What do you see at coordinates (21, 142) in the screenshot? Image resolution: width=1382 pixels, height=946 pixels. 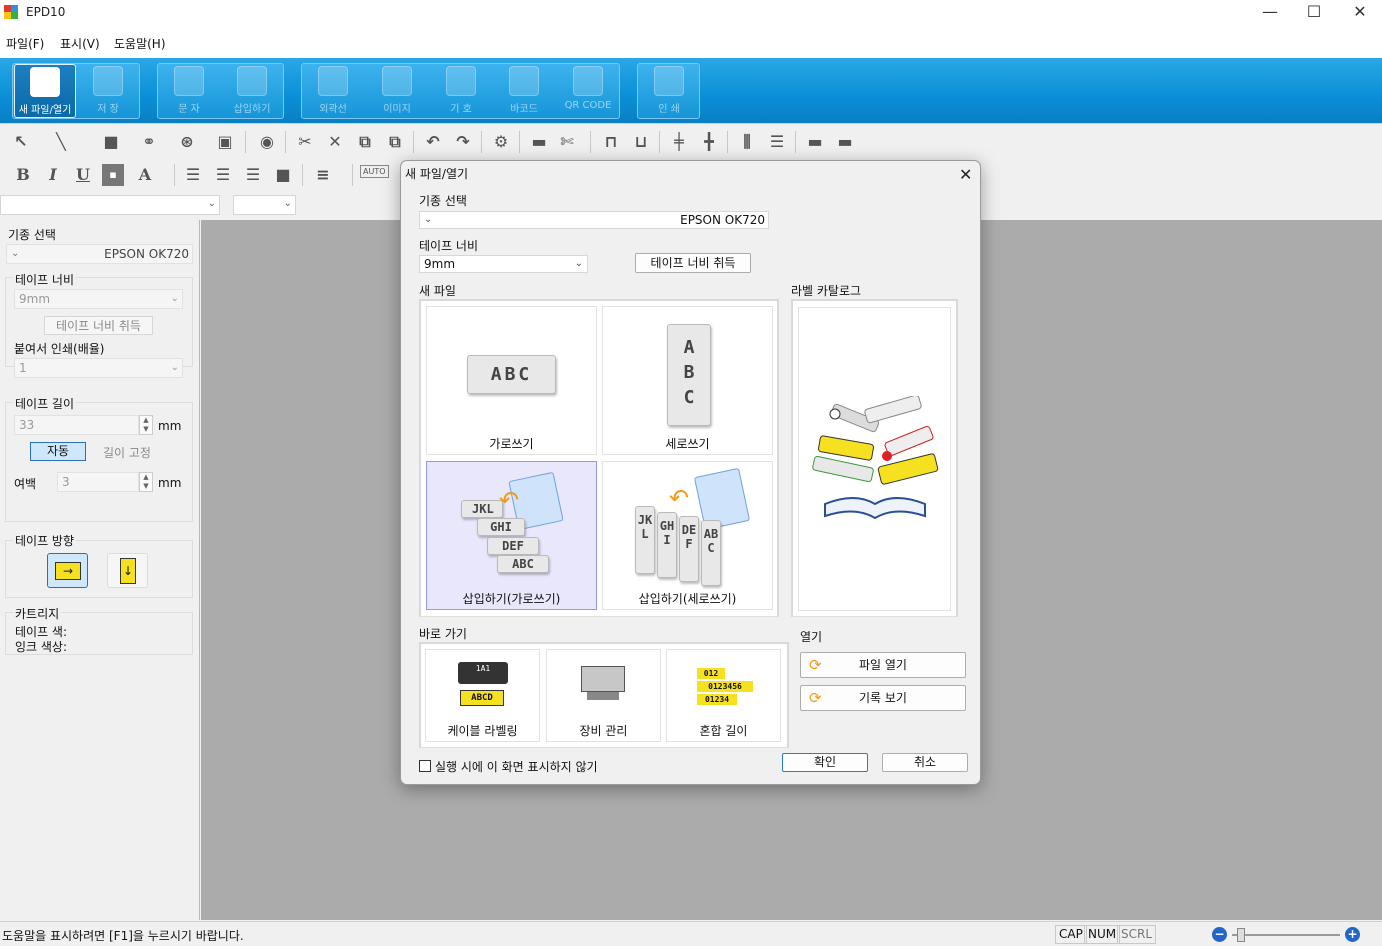 I see `pointer-icon: ↖` at bounding box center [21, 142].